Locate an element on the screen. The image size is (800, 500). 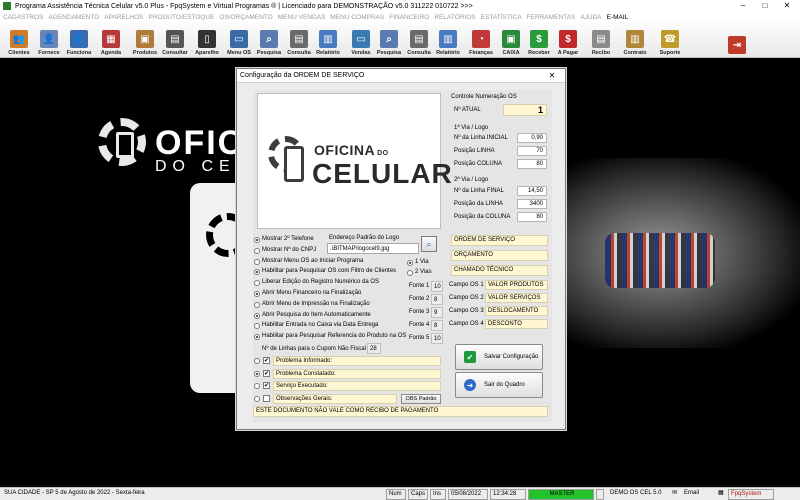
save-config-button: ✔ Salvar Configuração is located at coordinates (499, 357).